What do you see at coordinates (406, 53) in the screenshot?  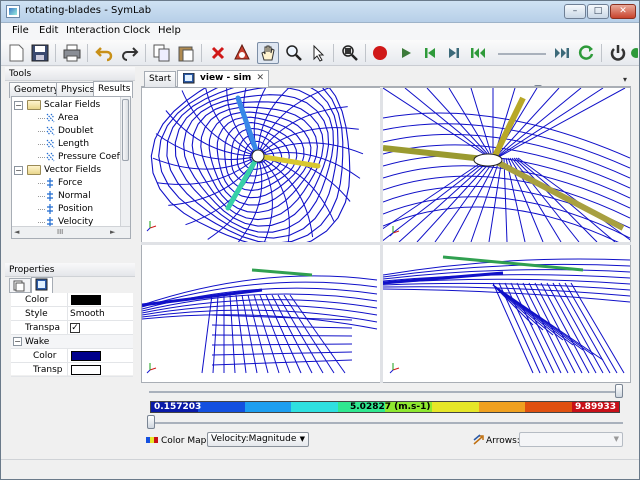 I see `play-icon` at bounding box center [406, 53].